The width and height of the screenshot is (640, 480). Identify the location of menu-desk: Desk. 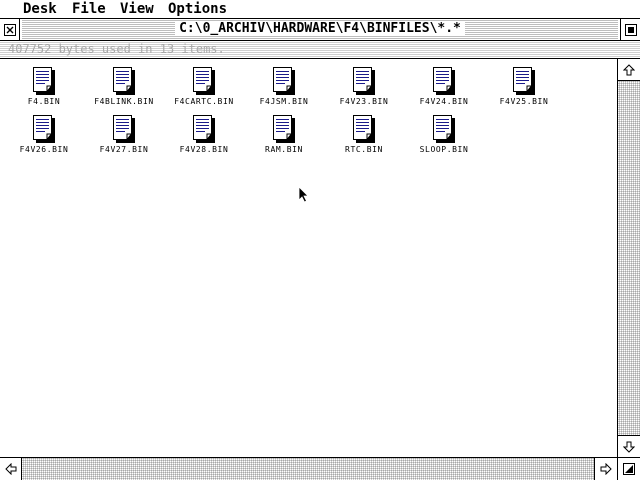
(40, 9).